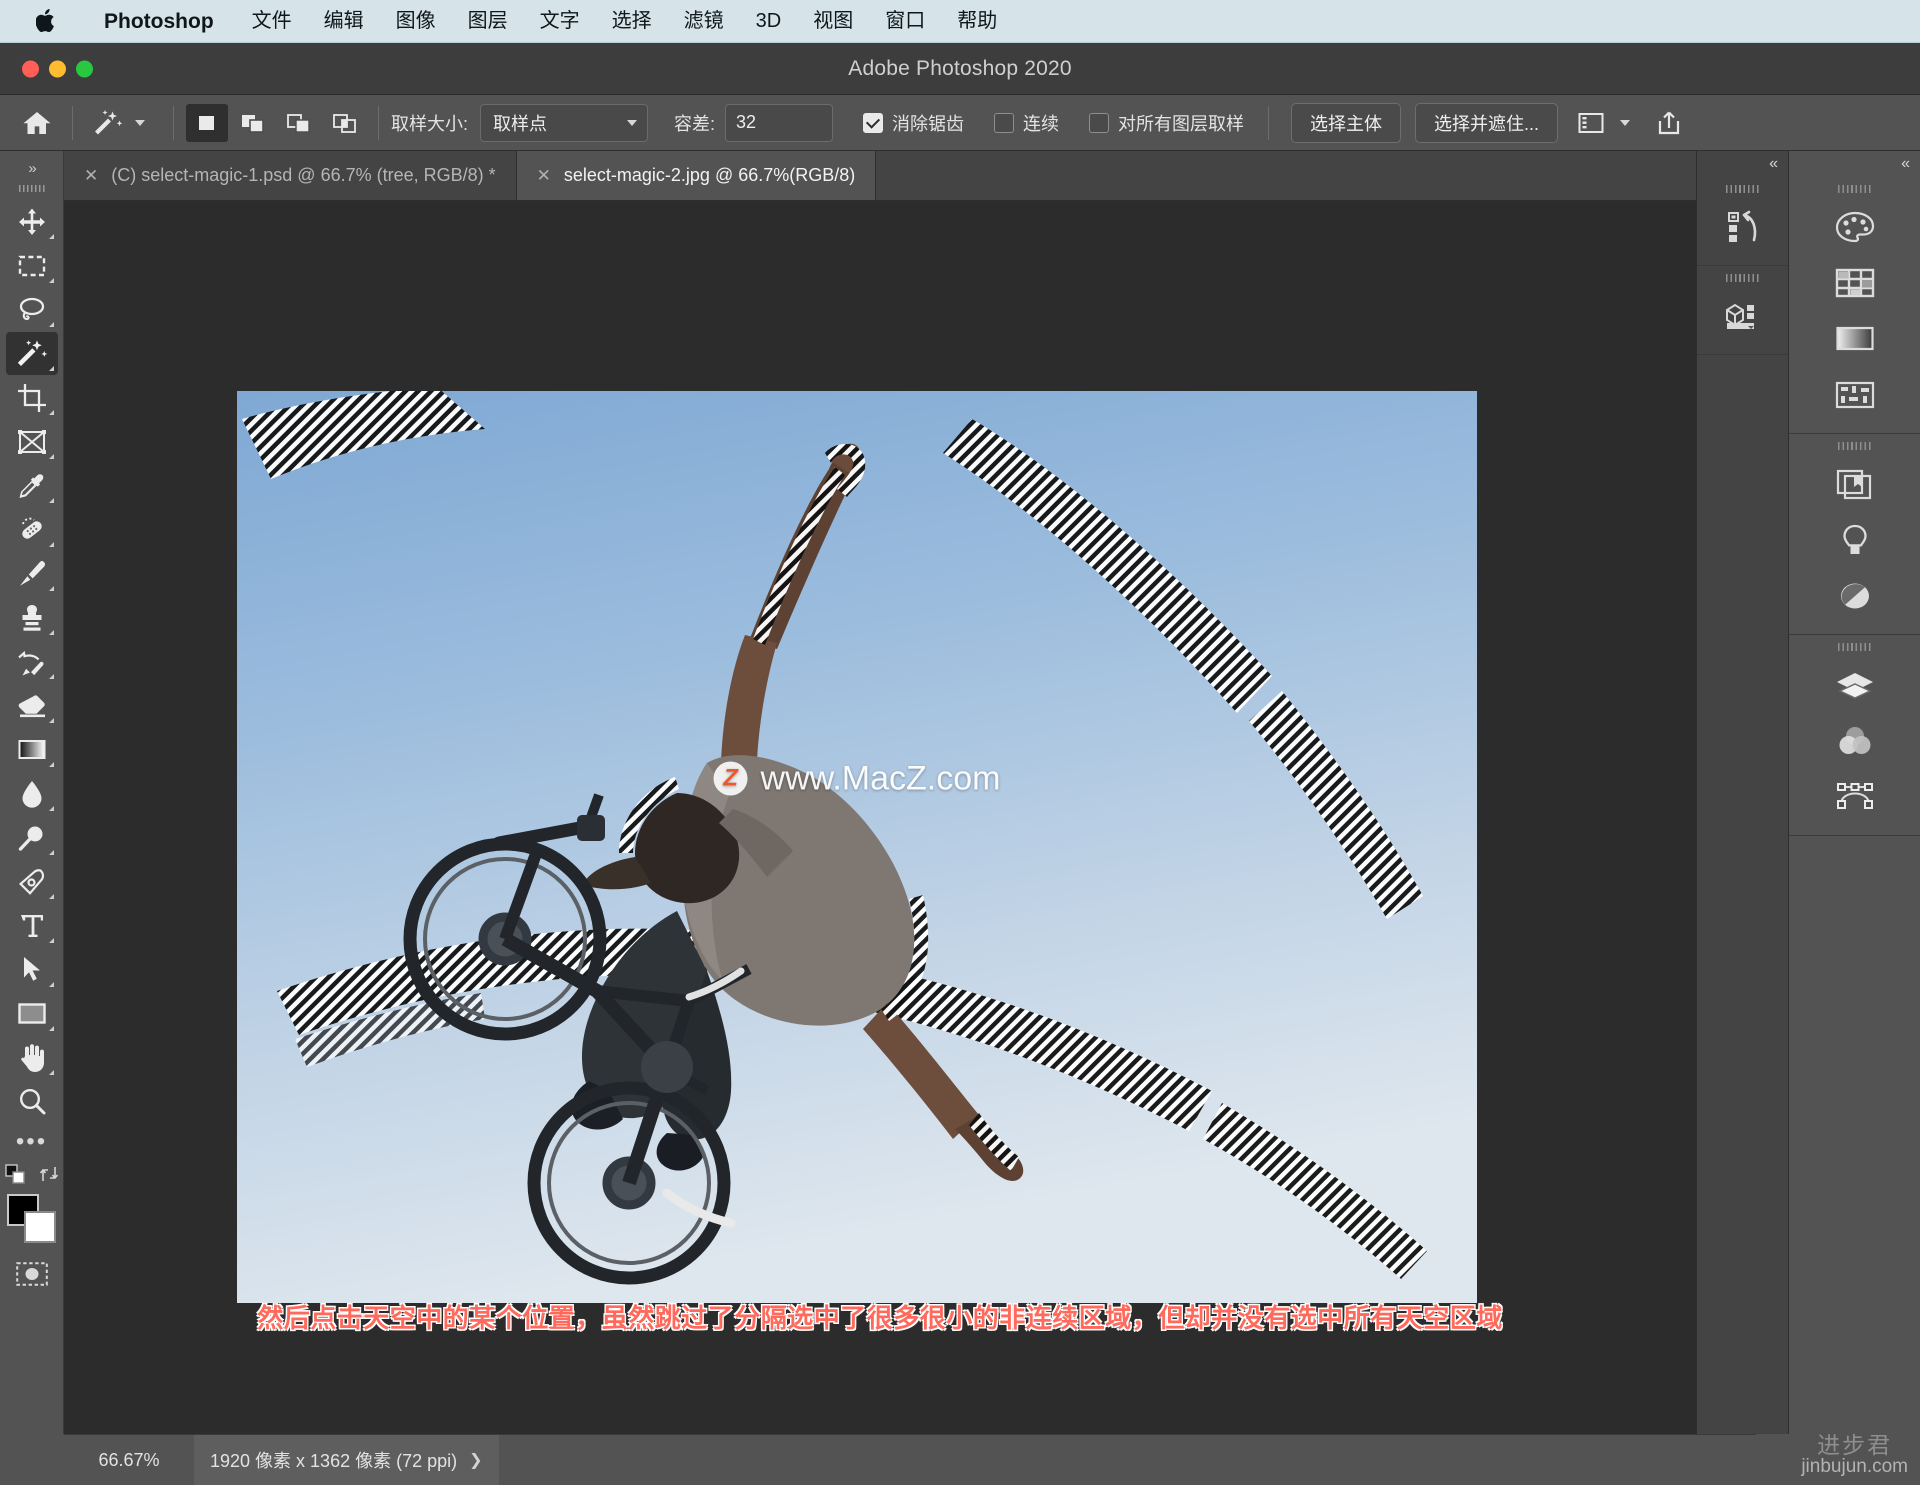  I want to click on half-circle-icon, so click(1854, 596).